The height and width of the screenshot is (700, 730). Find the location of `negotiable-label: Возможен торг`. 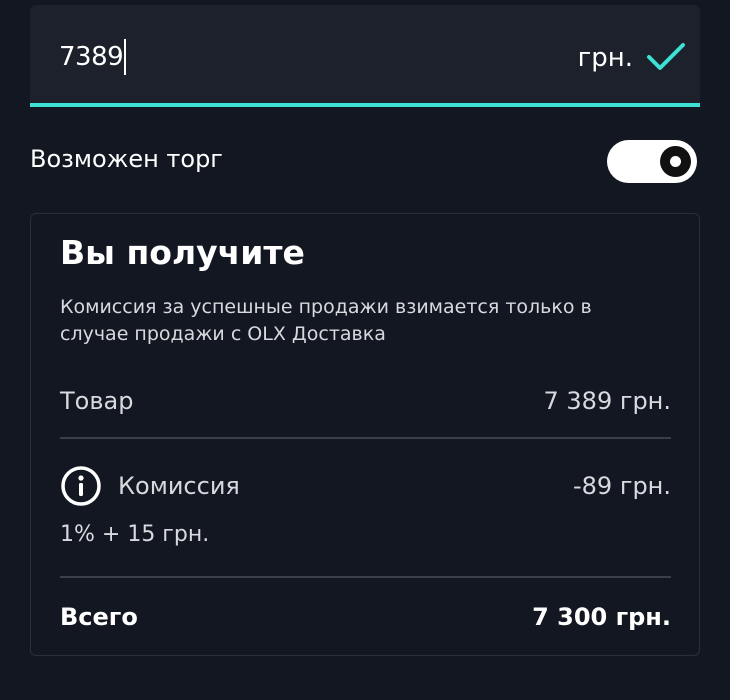

negotiable-label: Возможен торг is located at coordinates (126, 159).